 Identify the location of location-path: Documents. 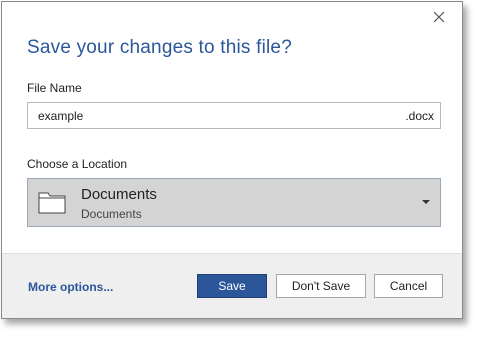
(111, 214).